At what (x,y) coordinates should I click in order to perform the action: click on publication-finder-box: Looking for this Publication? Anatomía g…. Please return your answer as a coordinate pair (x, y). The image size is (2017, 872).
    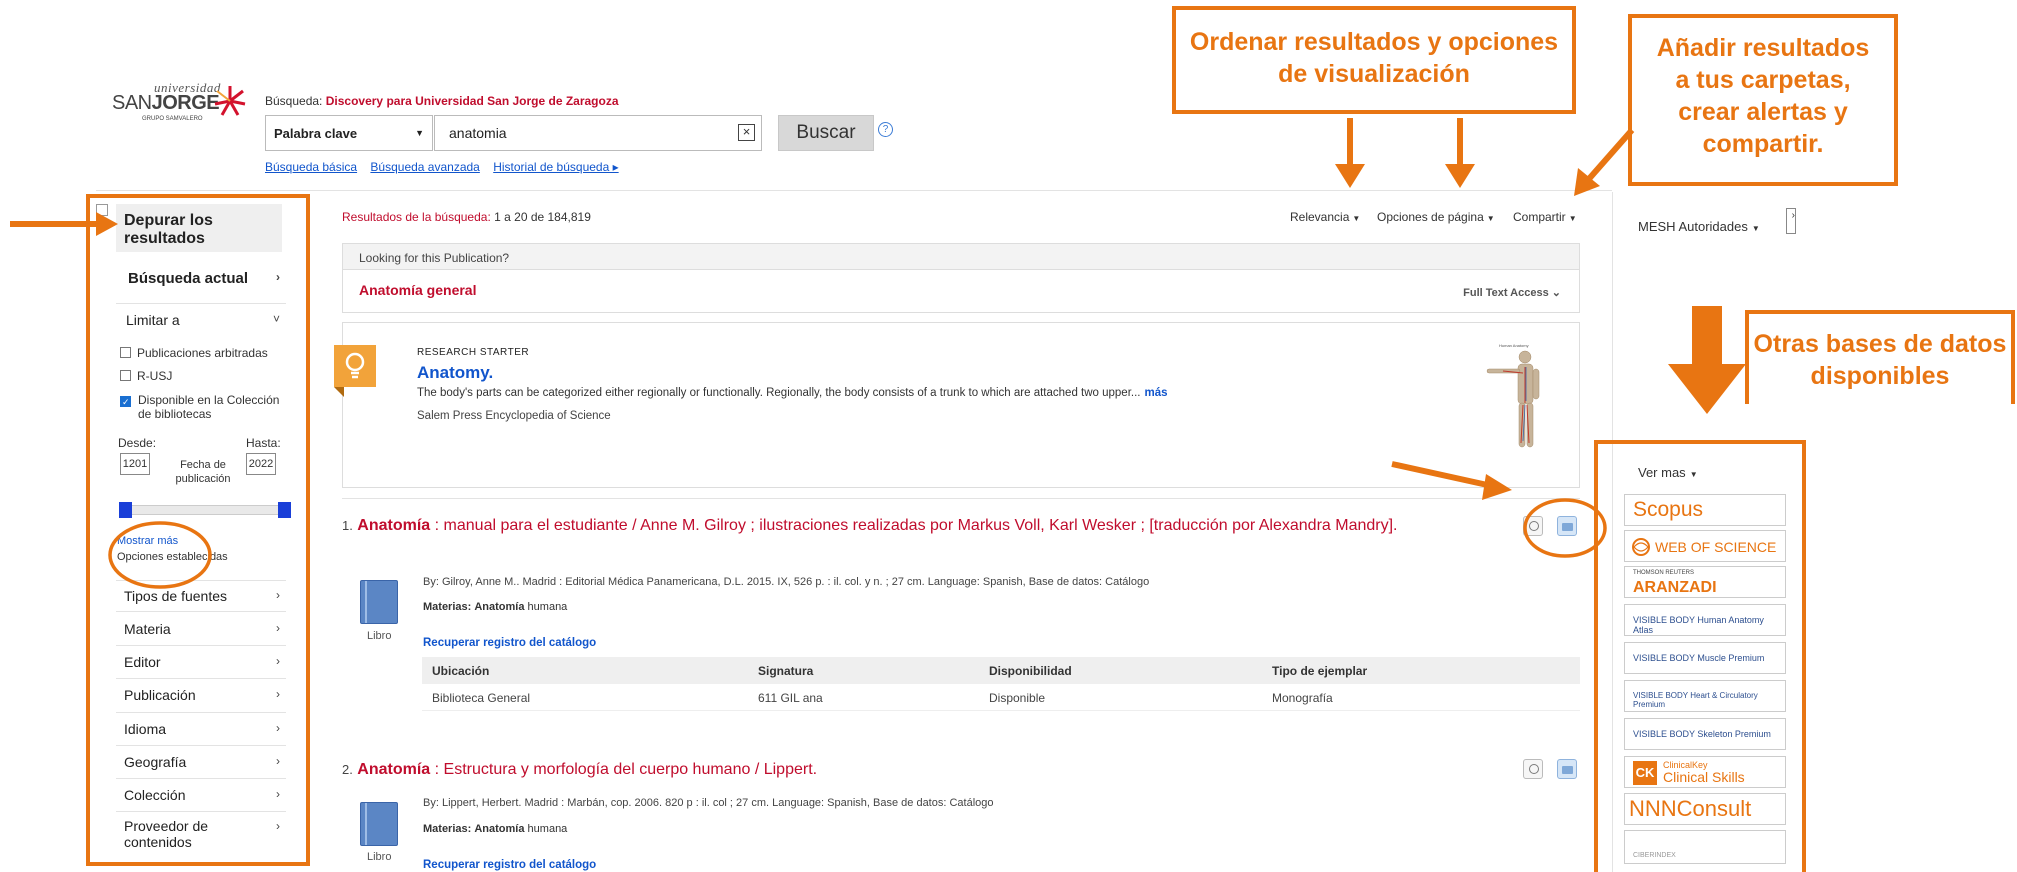
    Looking at the image, I should click on (961, 278).